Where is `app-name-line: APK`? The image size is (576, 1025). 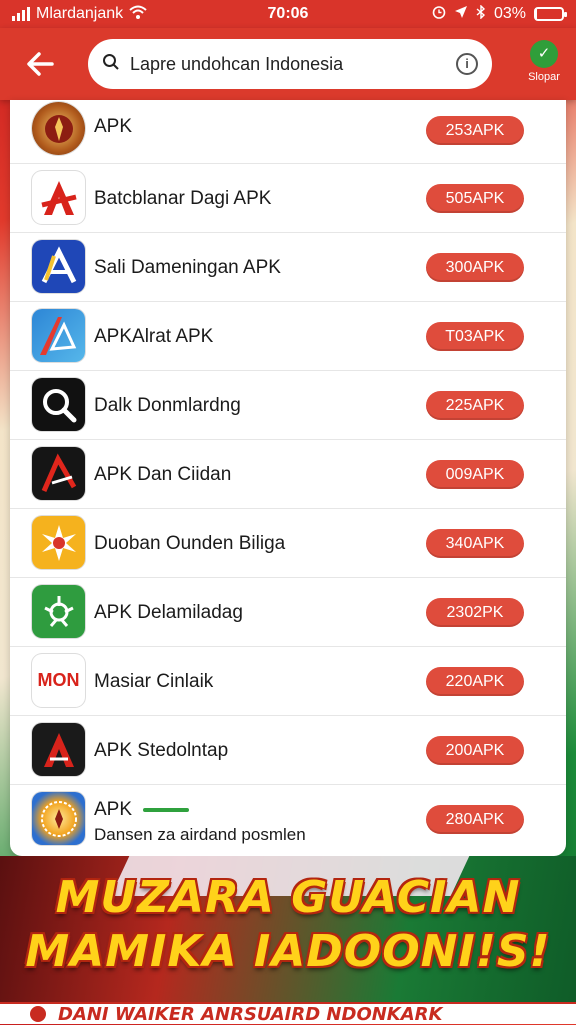
app-name-line: APK is located at coordinates (142, 810).